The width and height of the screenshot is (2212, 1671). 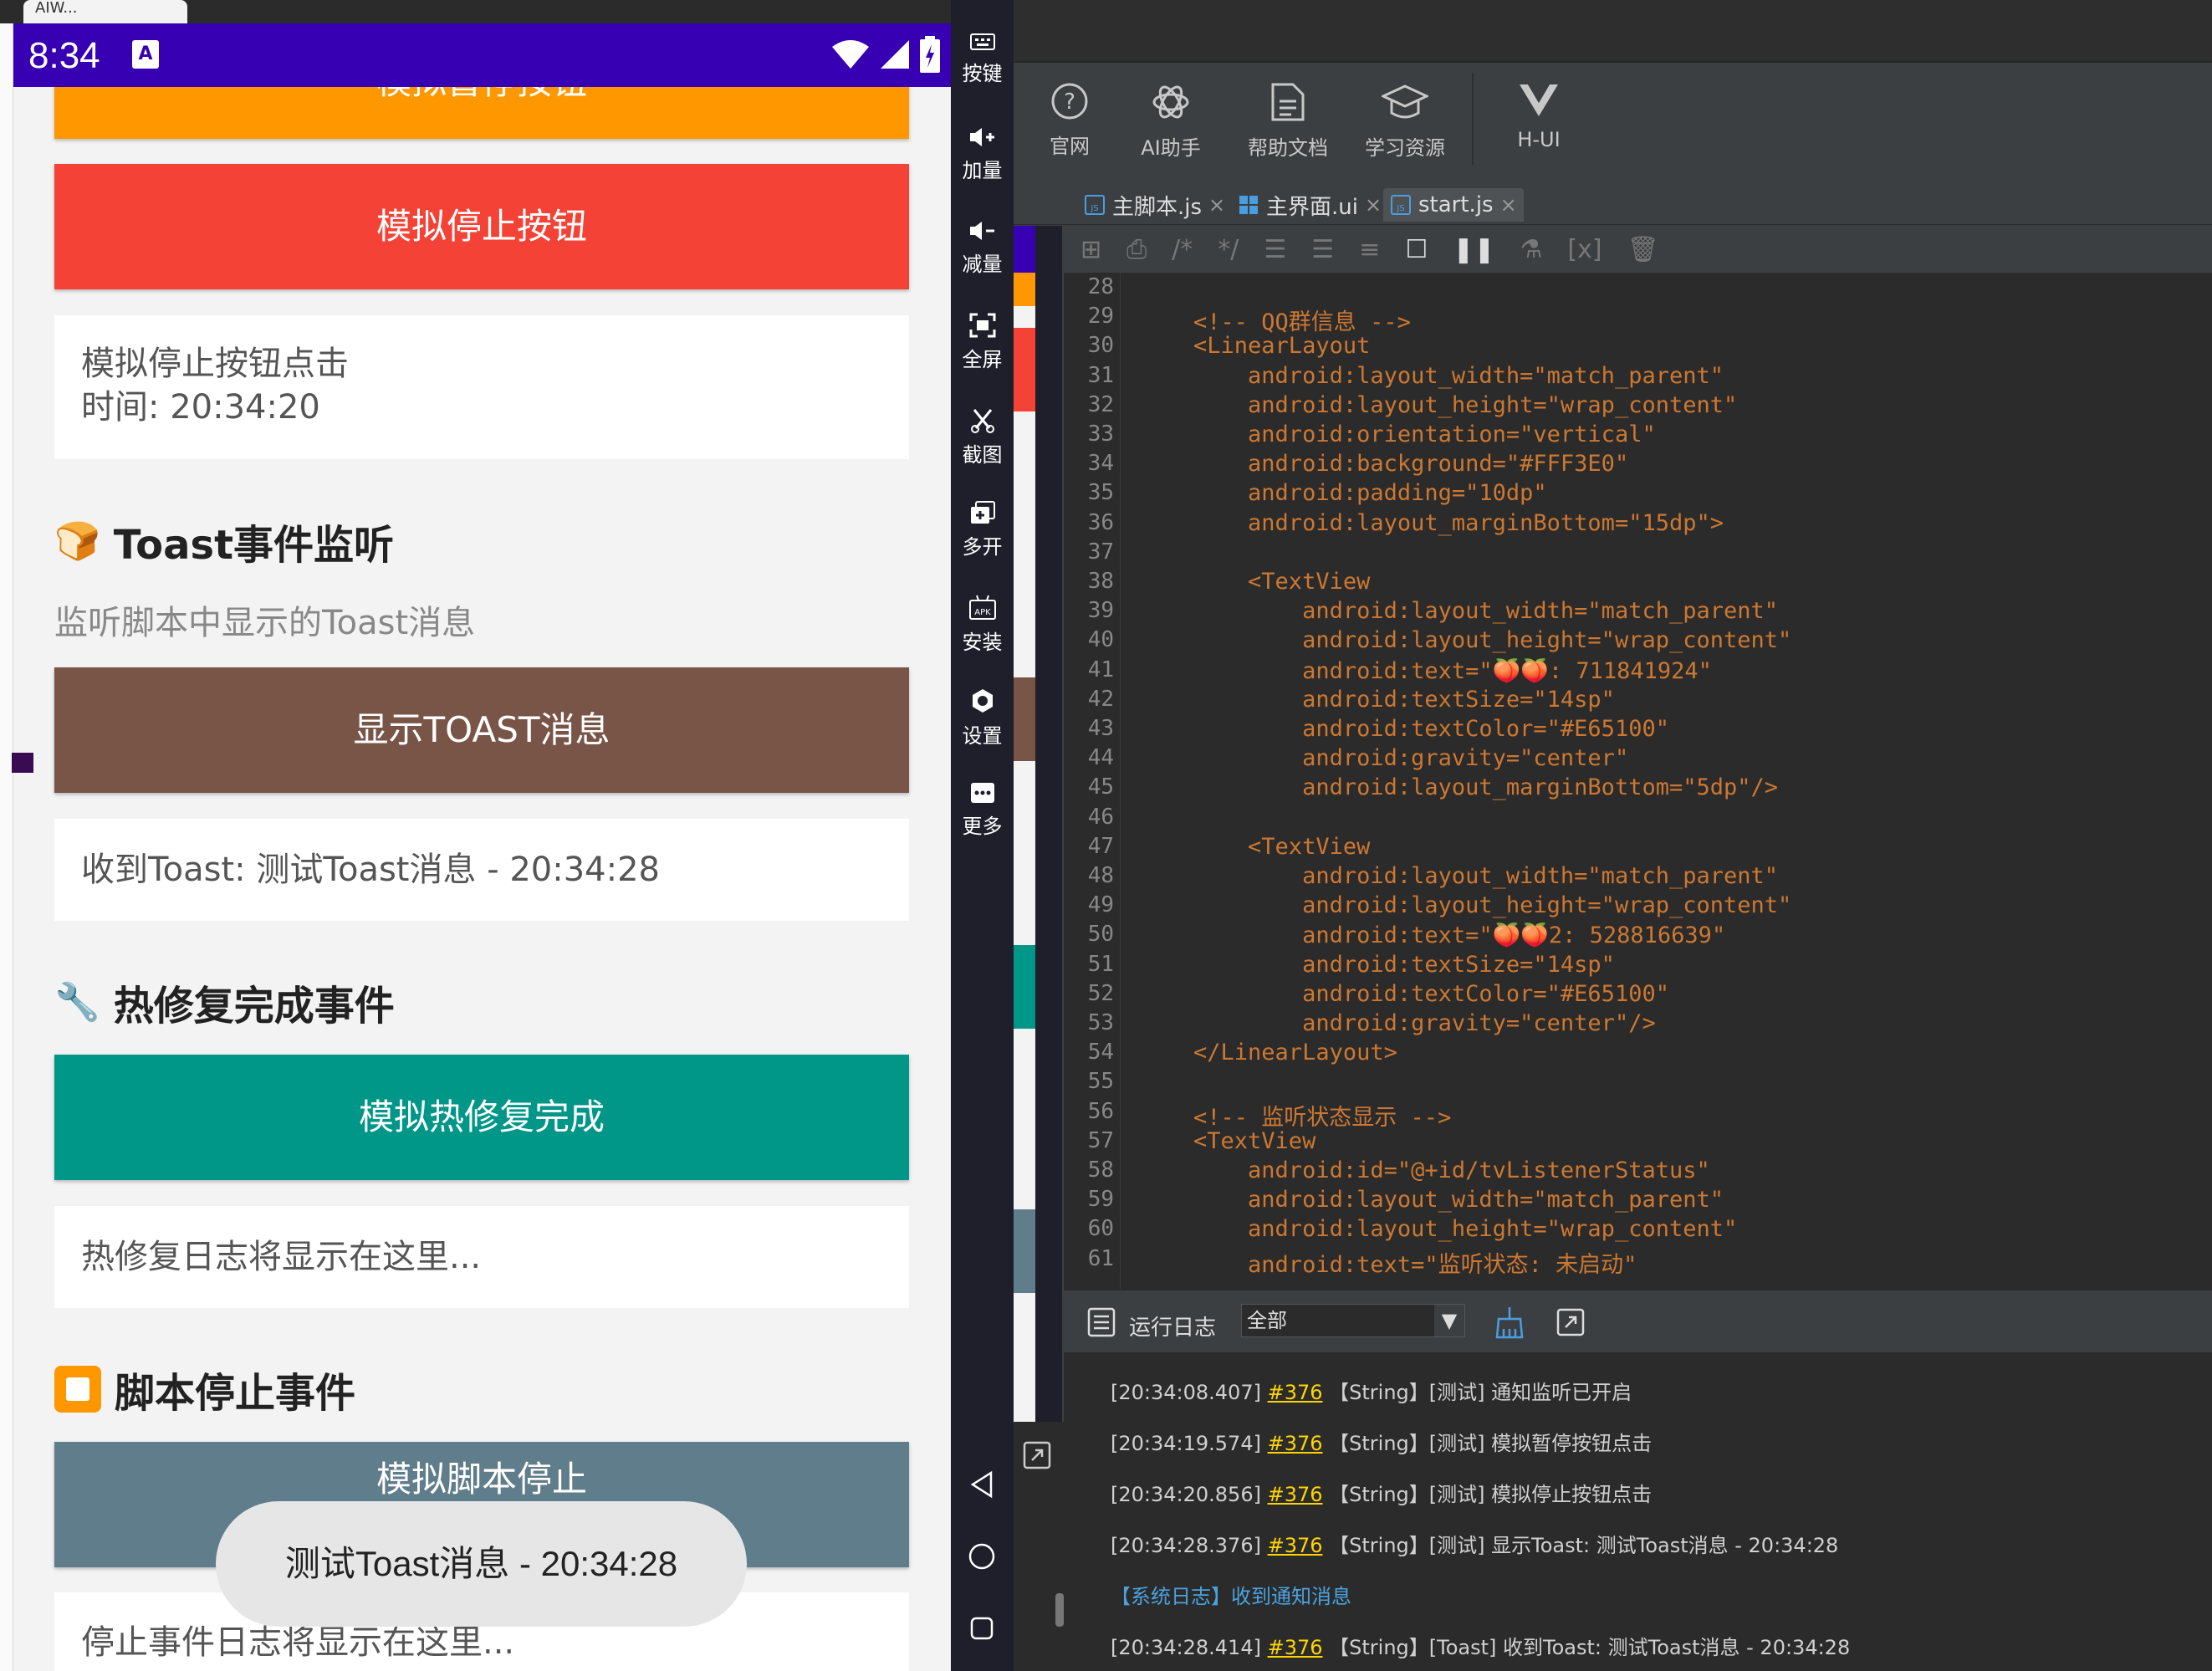 What do you see at coordinates (1186, 1494) in the screenshot?
I see `log-timestamp: [20:34:20.856]` at bounding box center [1186, 1494].